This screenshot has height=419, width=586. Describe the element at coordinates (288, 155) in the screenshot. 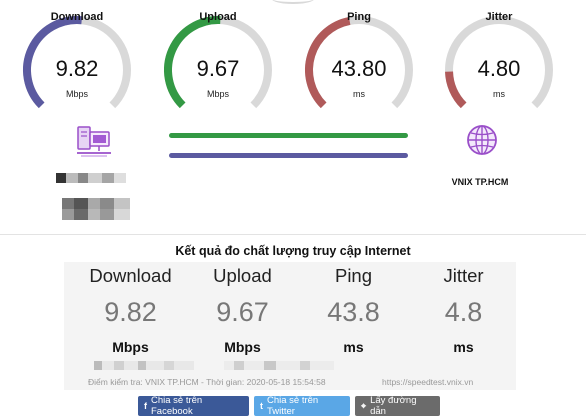

I see `download-progress-line` at that location.